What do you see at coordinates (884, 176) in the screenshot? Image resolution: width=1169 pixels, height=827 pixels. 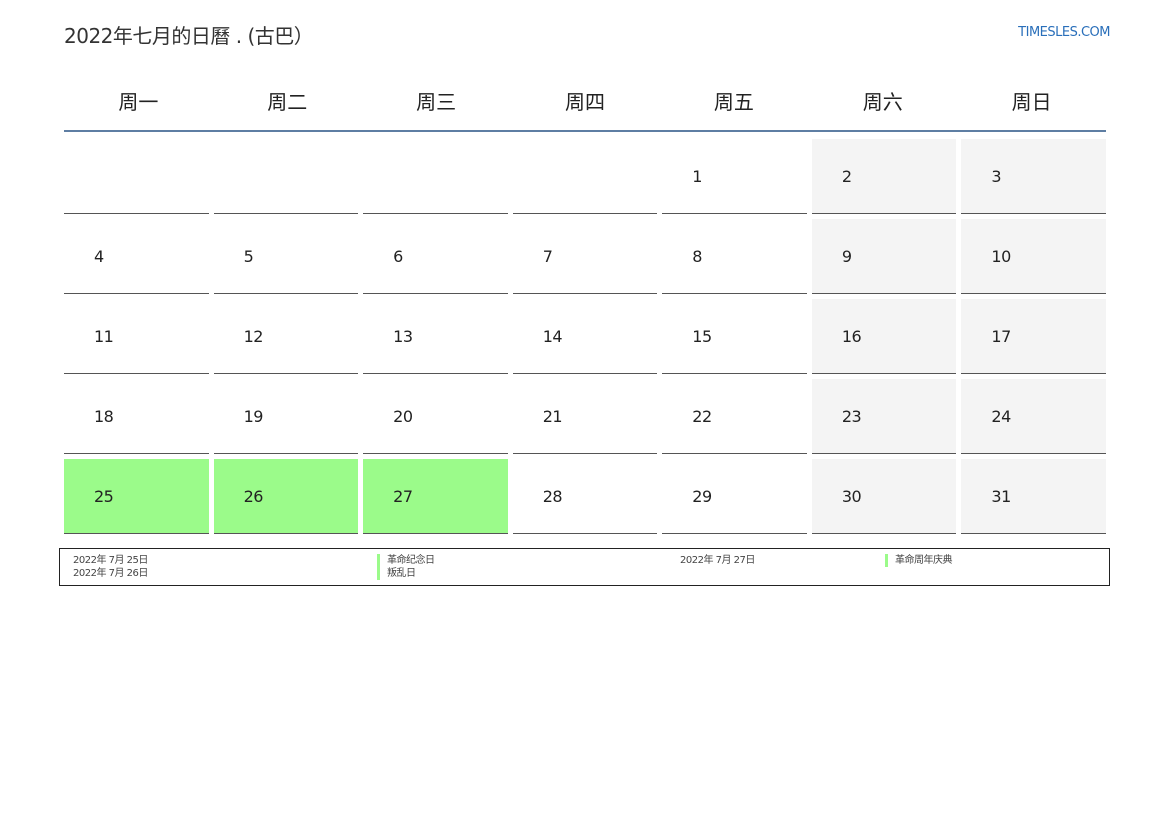 I see `day-cell: 2` at bounding box center [884, 176].